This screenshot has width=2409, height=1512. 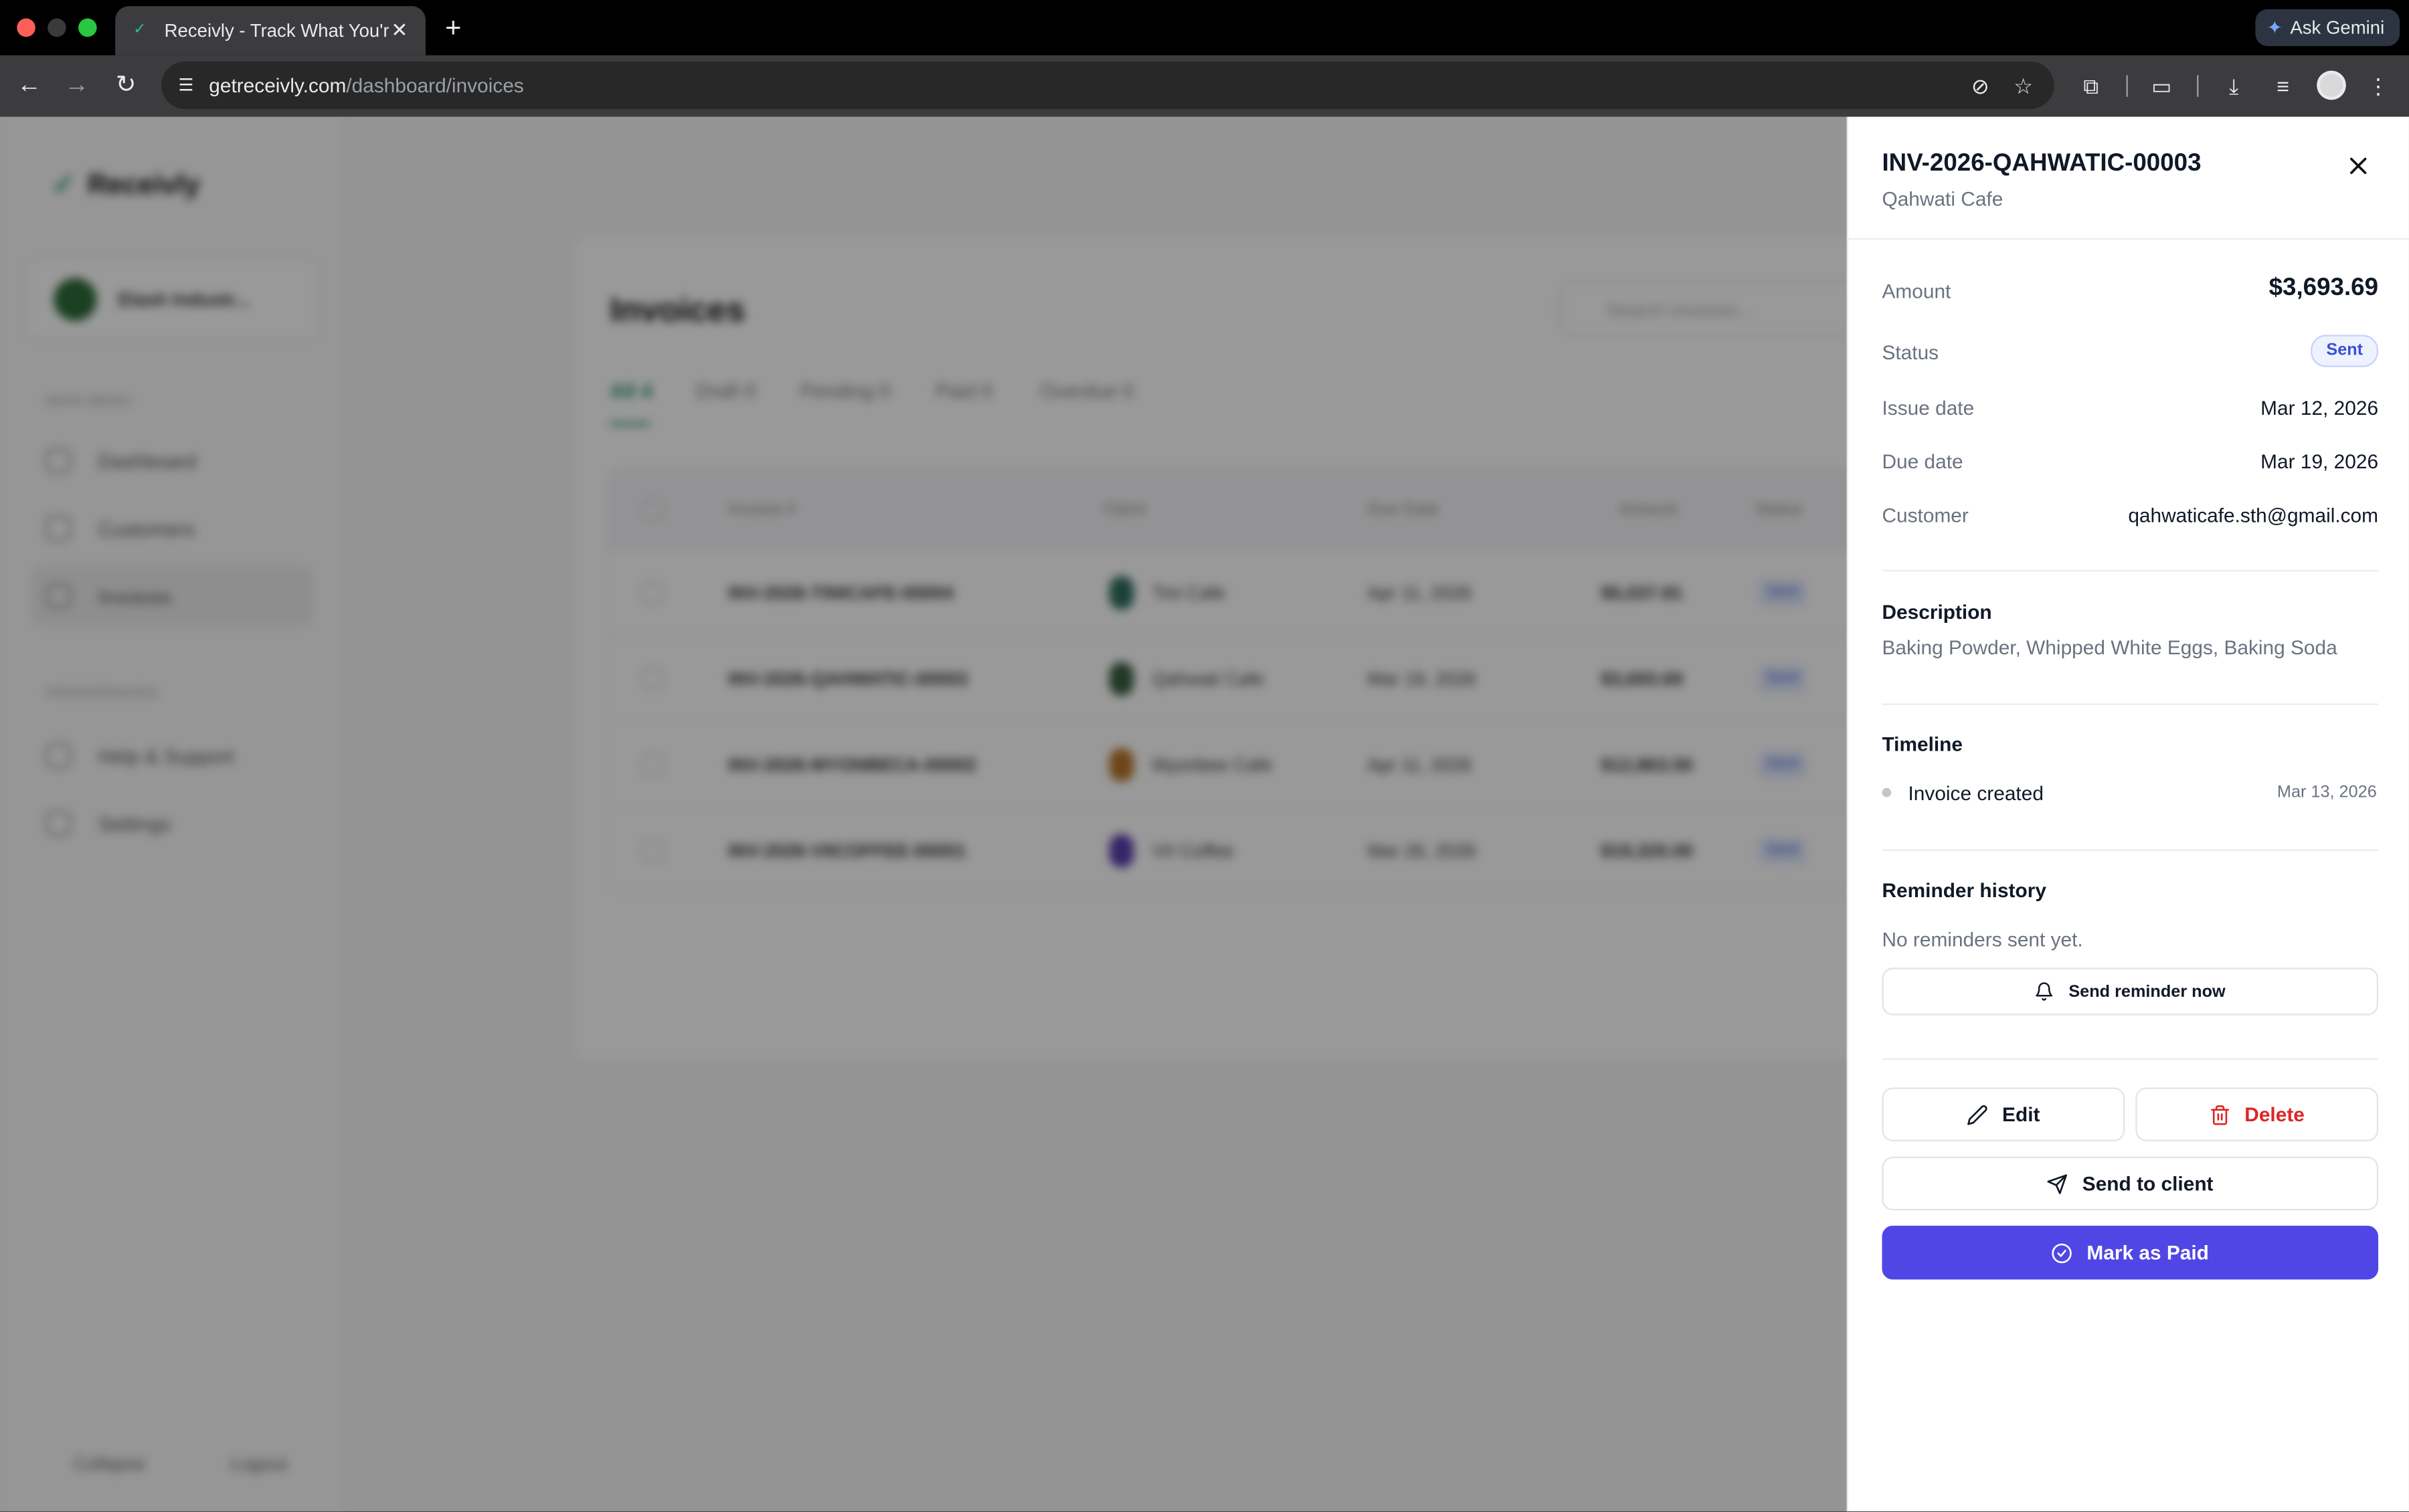 I want to click on close-window-button, so click(x=26, y=27).